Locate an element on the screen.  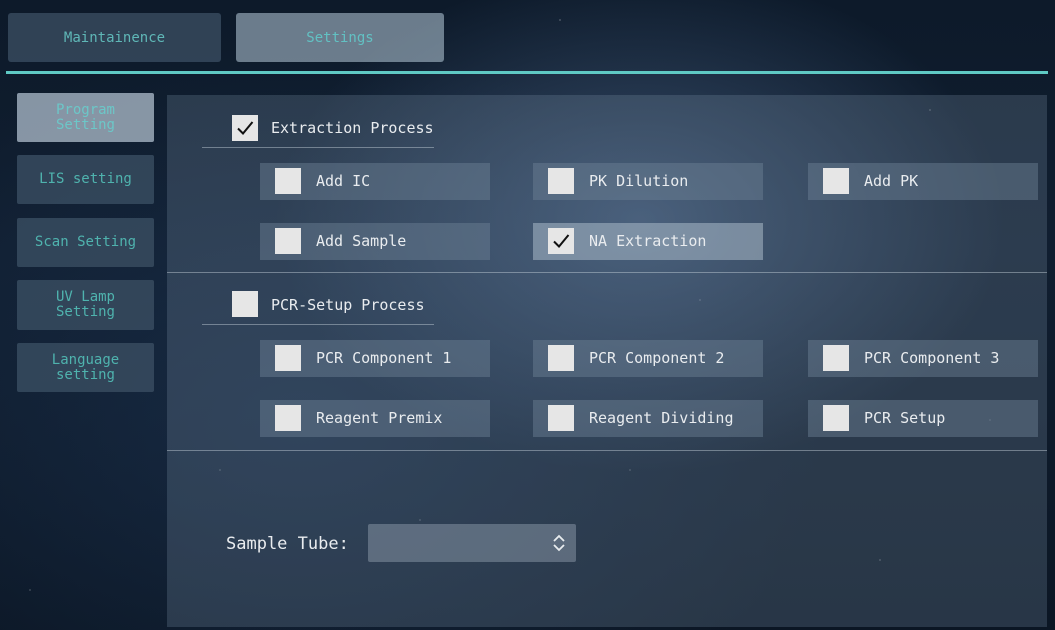
option-reagent-premix: Reagent Premix is located at coordinates (375, 418).